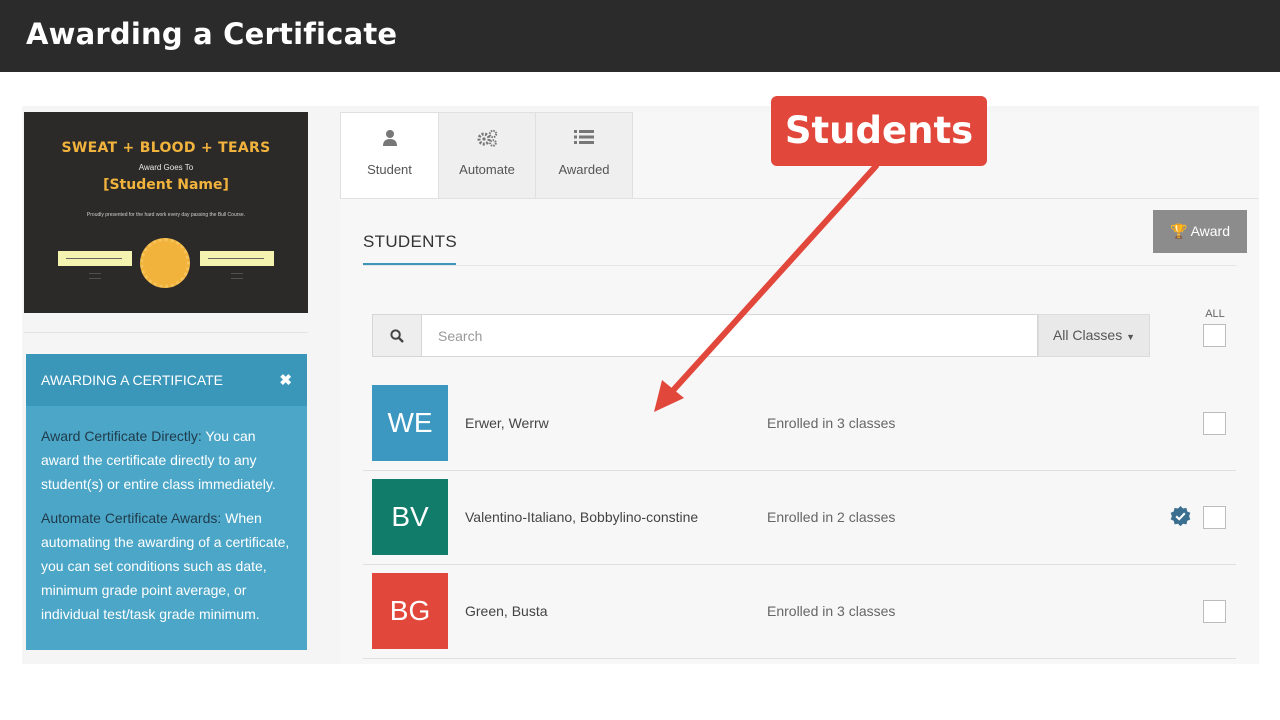 Image resolution: width=1280 pixels, height=720 pixels. Describe the element at coordinates (132, 380) in the screenshot. I see `help-panel-heading: AWARDING A CERTIFICATE` at that location.